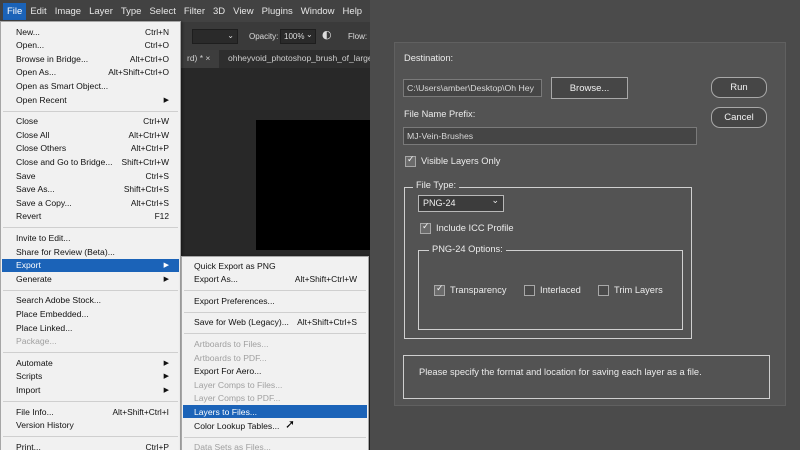  What do you see at coordinates (90, 121) in the screenshot?
I see `menu-item-close: Close Ctrl+W` at bounding box center [90, 121].